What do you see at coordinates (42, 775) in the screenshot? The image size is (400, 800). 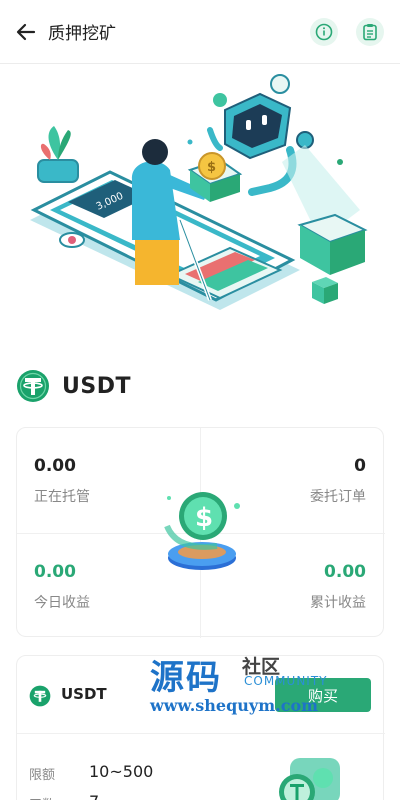 I see `limit-label: 限额` at bounding box center [42, 775].